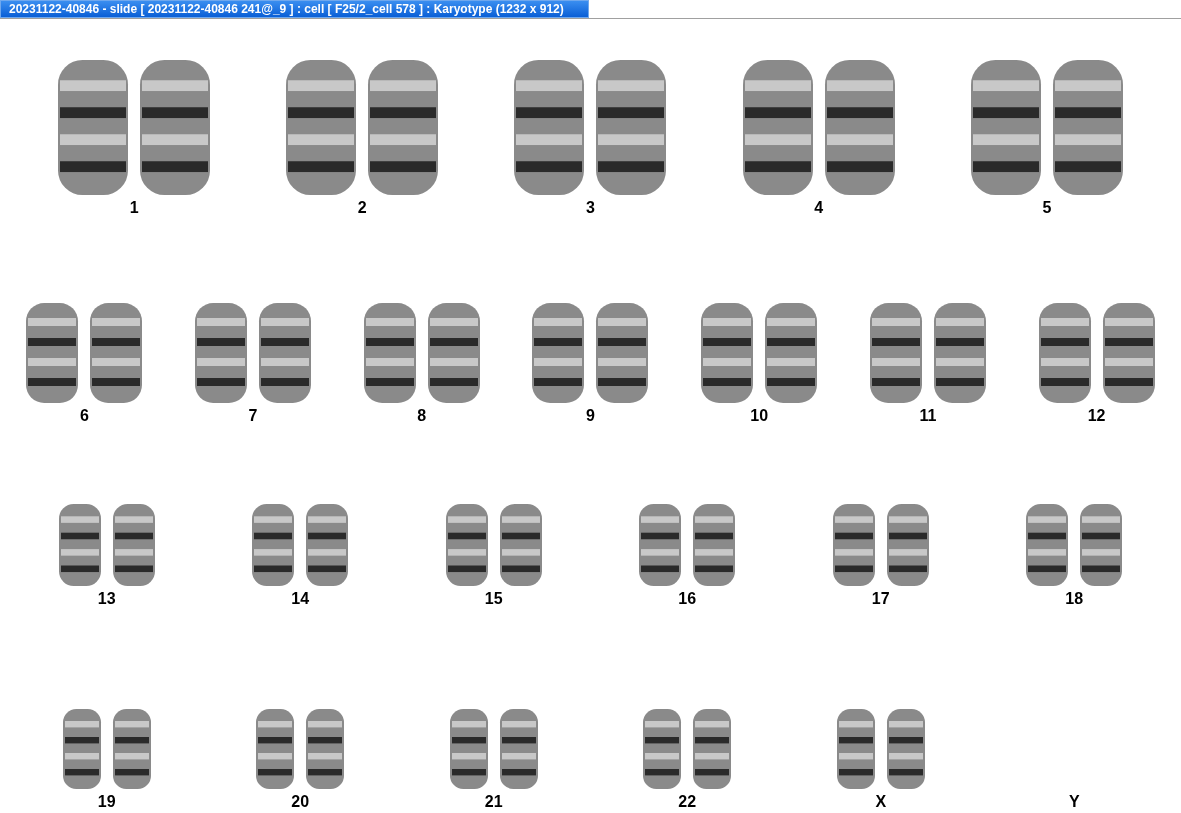 The height and width of the screenshot is (813, 1181). Describe the element at coordinates (106, 599) in the screenshot. I see `chromosome-label: 13` at that location.